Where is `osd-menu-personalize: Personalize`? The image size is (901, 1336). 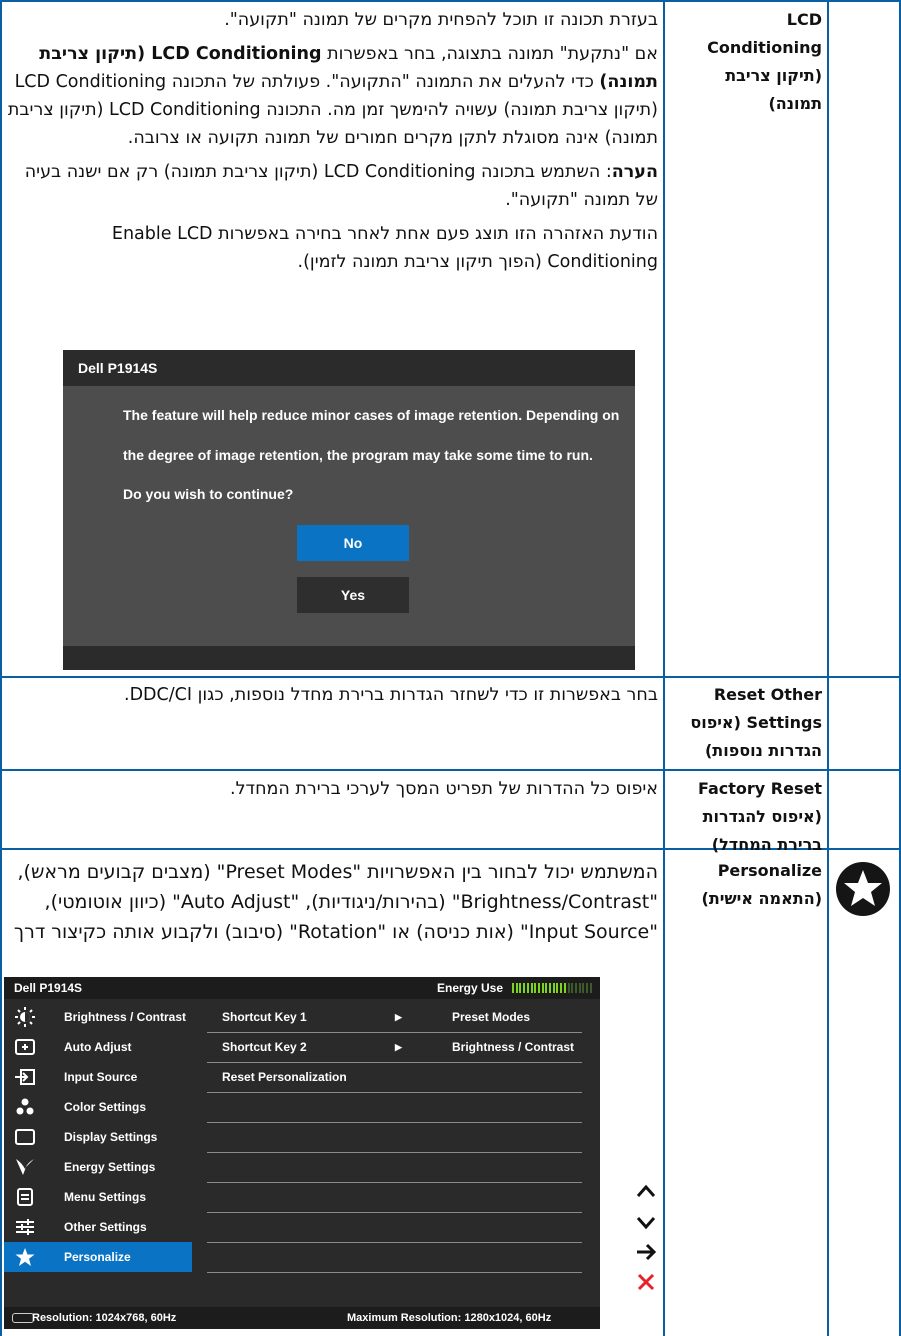 osd-menu-personalize: Personalize is located at coordinates (98, 1257).